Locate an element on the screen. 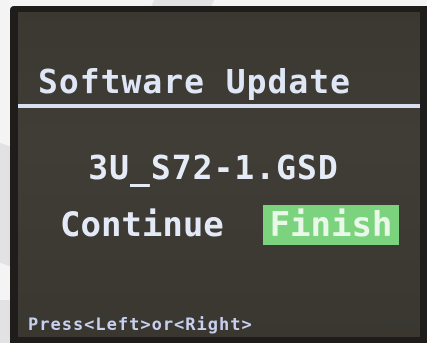 The image size is (427, 343). update-filename: 3U_S72-1.GSD is located at coordinates (213, 167).